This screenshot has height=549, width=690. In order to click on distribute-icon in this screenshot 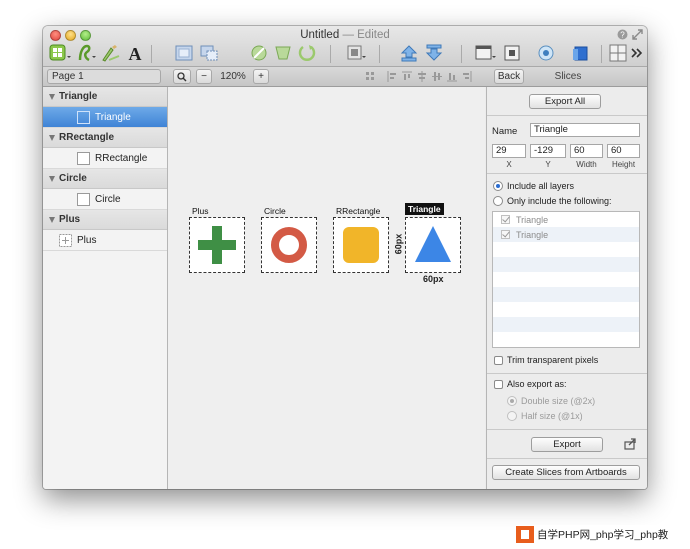, I will do `click(370, 76)`.